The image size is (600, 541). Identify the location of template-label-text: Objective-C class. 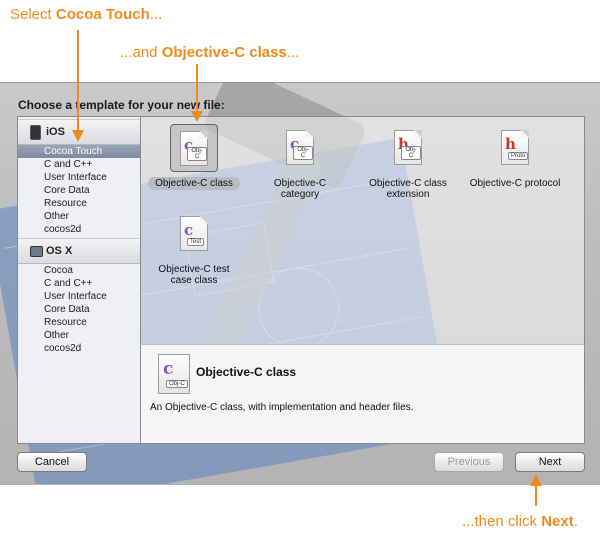
(194, 183).